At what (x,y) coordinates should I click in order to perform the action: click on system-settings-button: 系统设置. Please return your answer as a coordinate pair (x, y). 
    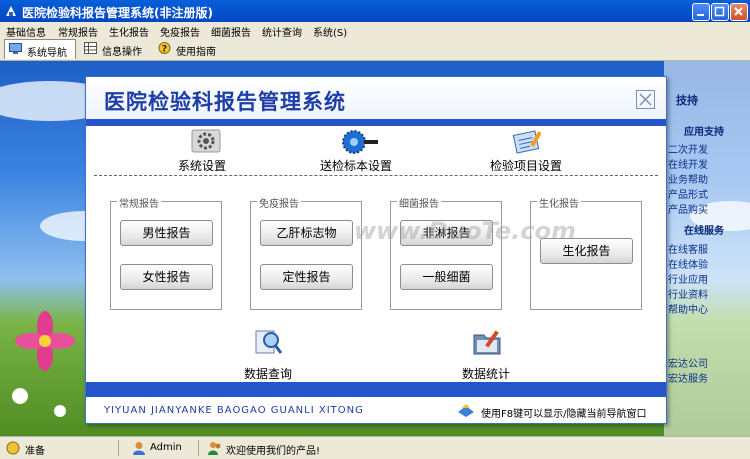
    Looking at the image, I should click on (206, 151).